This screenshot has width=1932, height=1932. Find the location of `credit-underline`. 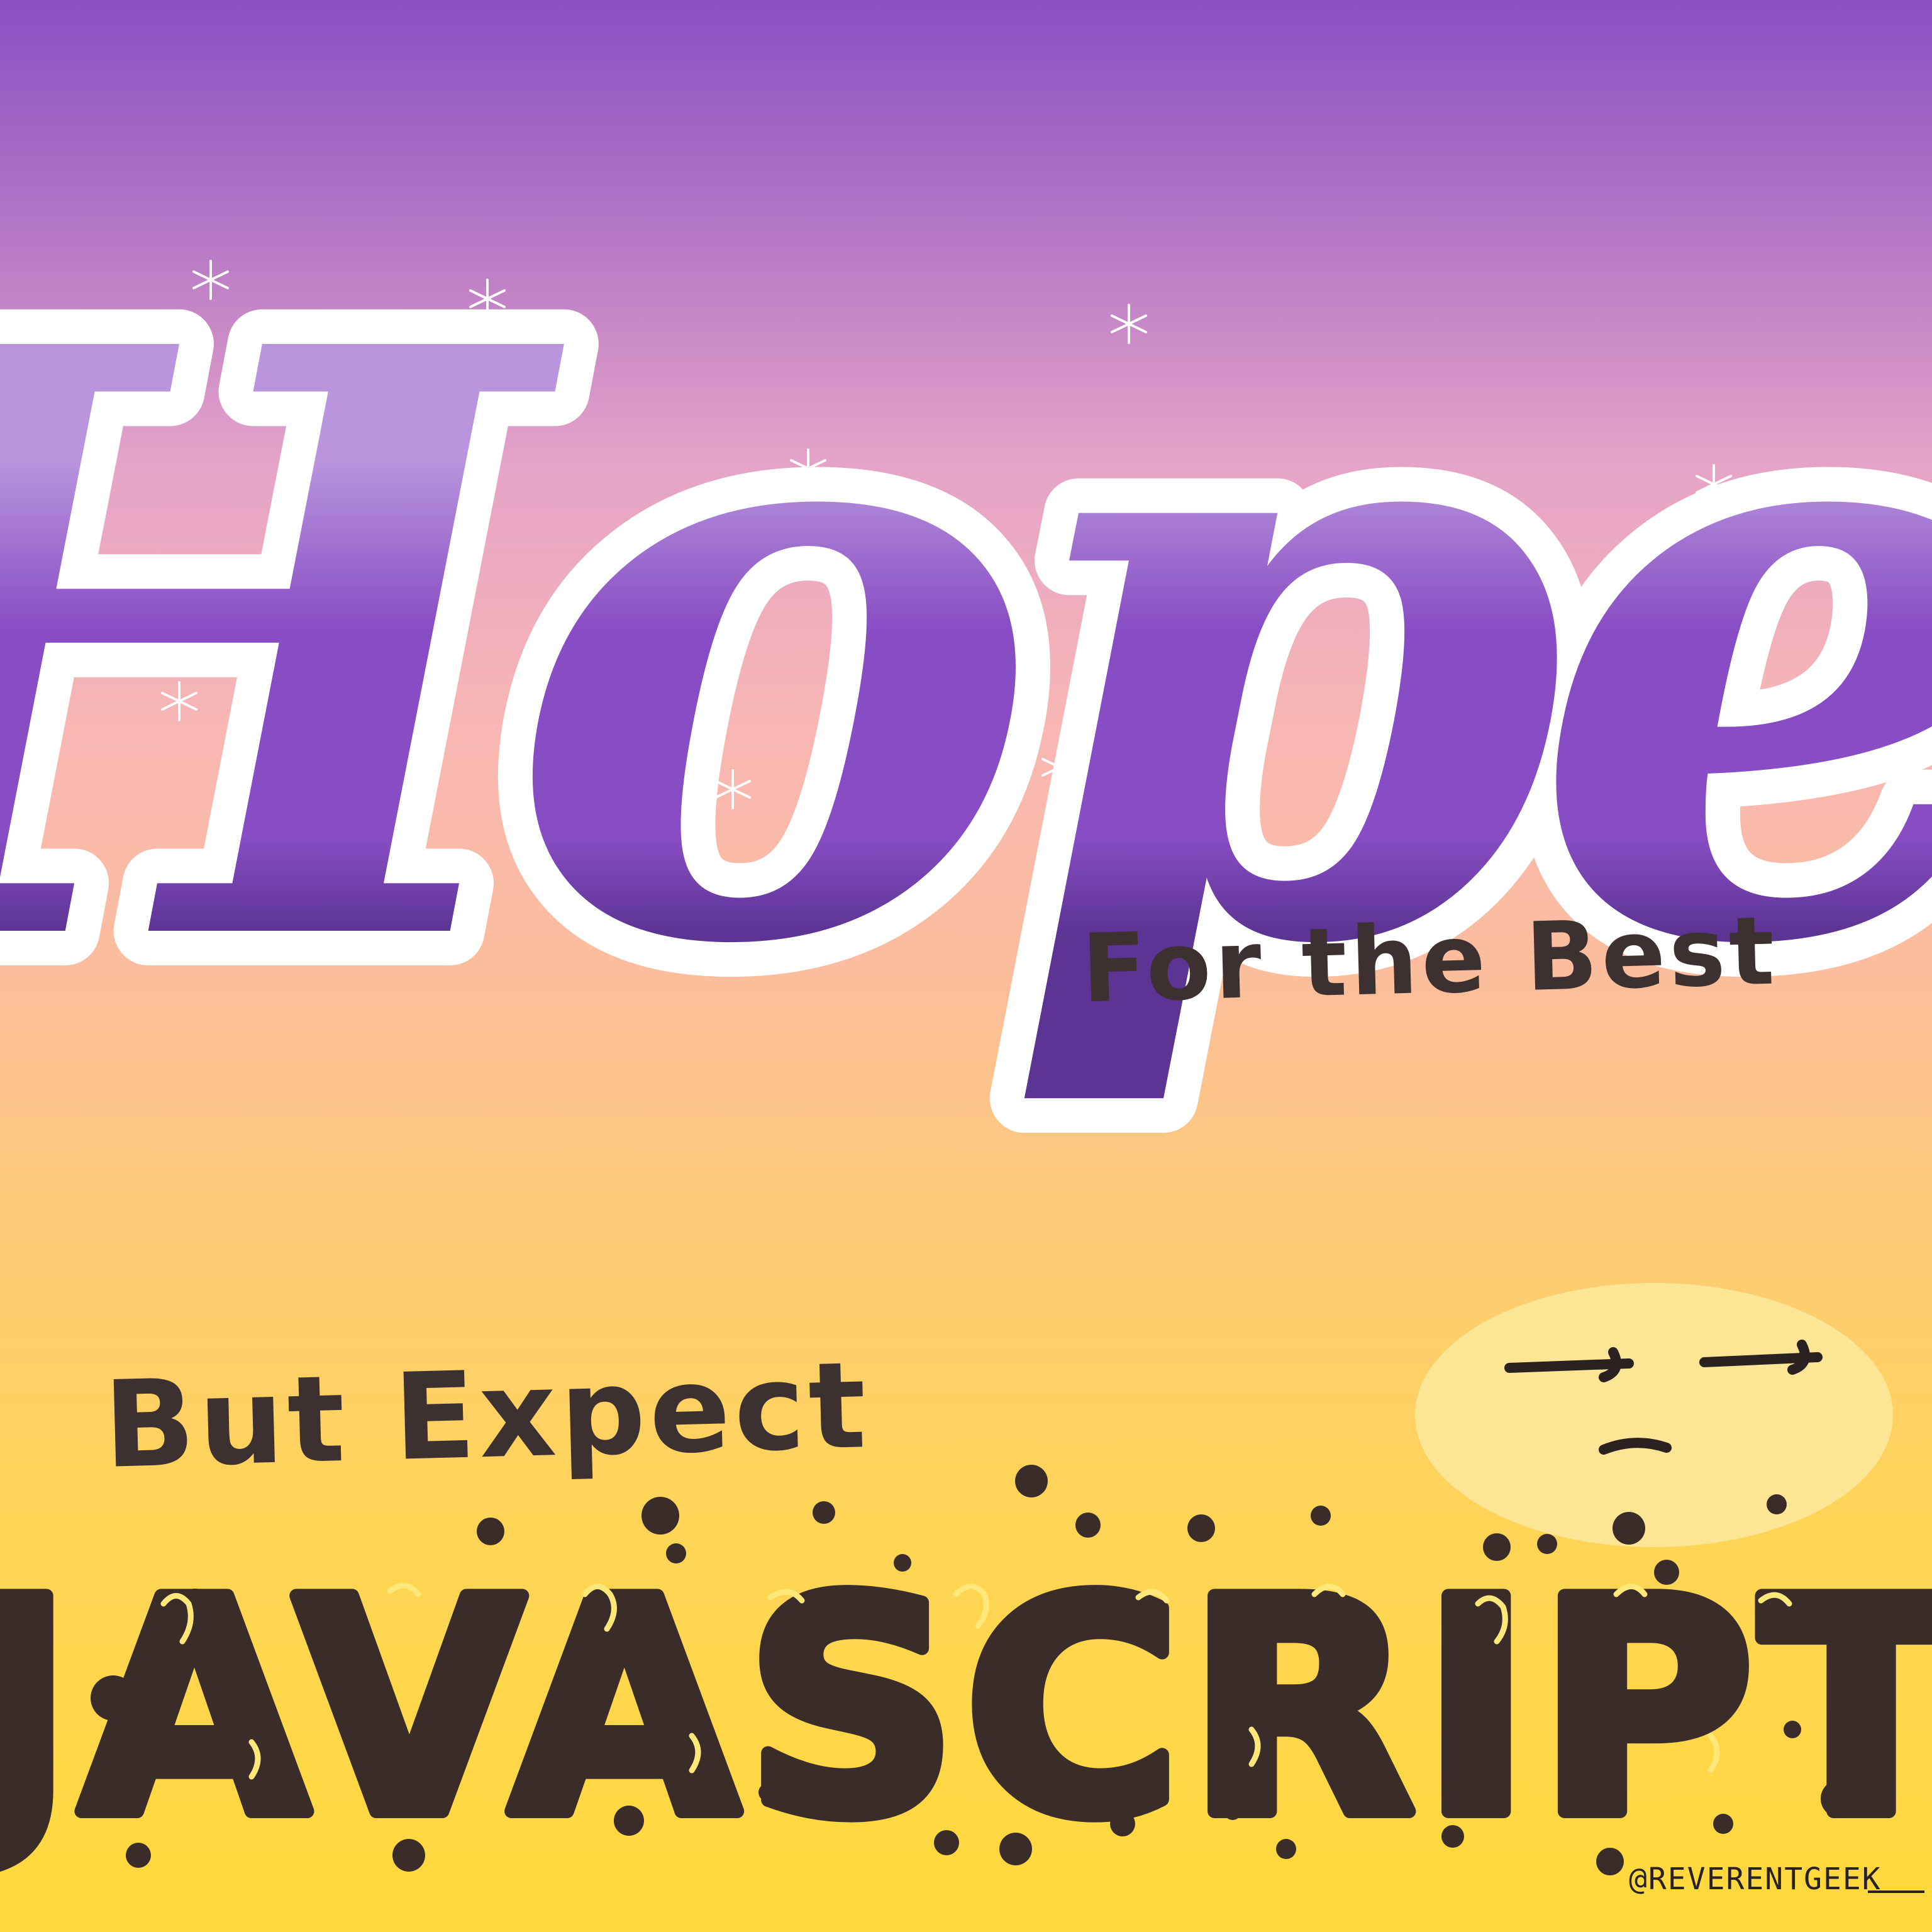

credit-underline is located at coordinates (1896, 1891).